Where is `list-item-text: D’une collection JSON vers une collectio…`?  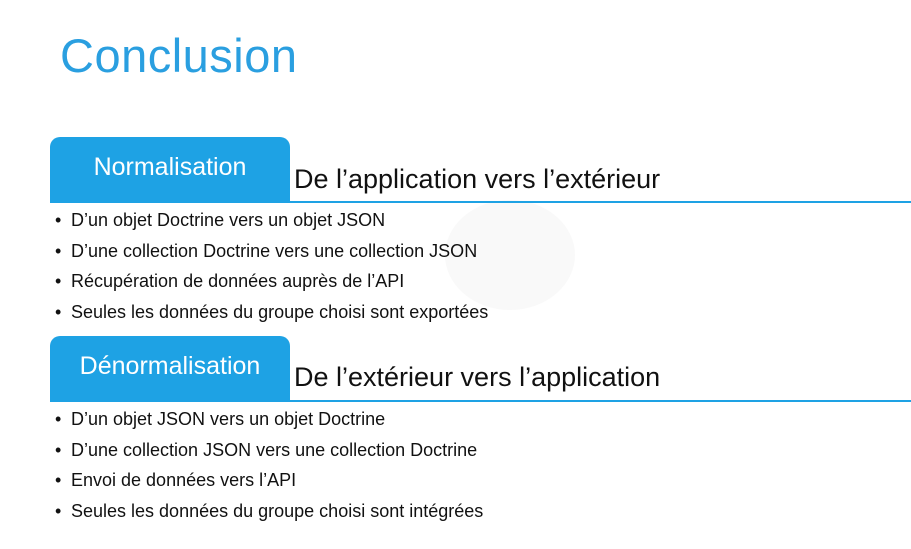 list-item-text: D’une collection JSON vers une collectio… is located at coordinates (274, 449).